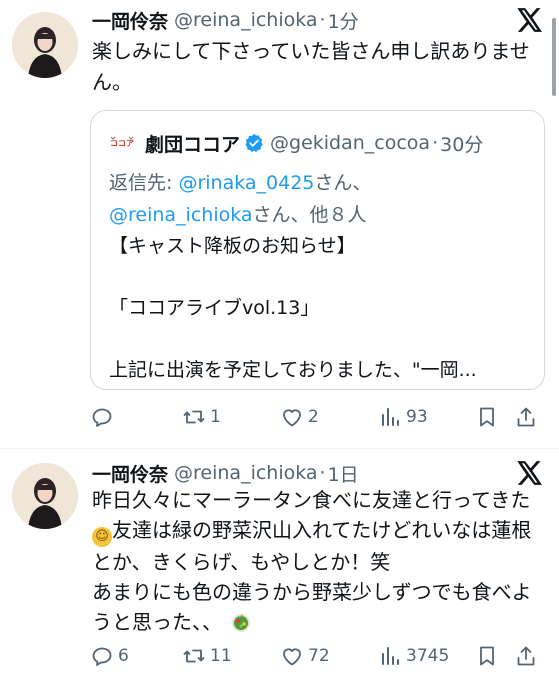 This screenshot has height=680, width=559. What do you see at coordinates (102, 537) in the screenshot?
I see `smile-emoji-icon: ☺` at bounding box center [102, 537].